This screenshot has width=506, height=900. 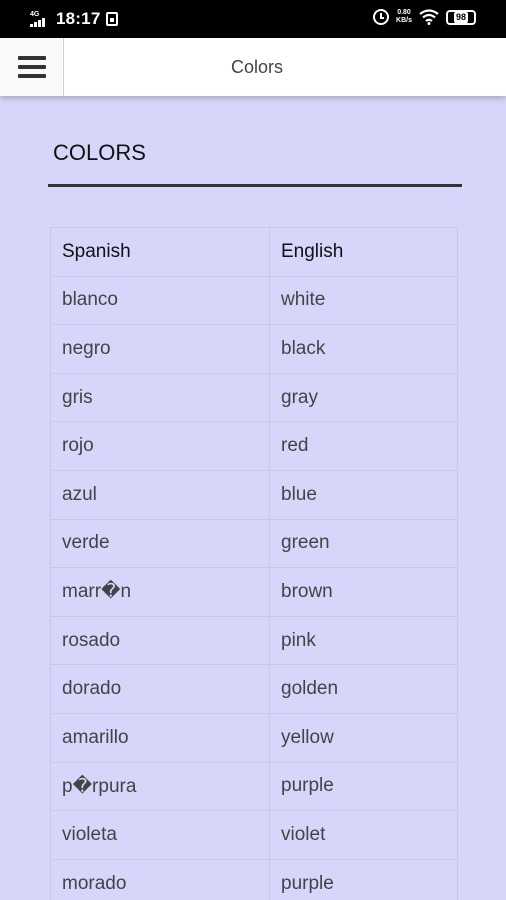 What do you see at coordinates (160, 349) in the screenshot?
I see `spanish-word: negro` at bounding box center [160, 349].